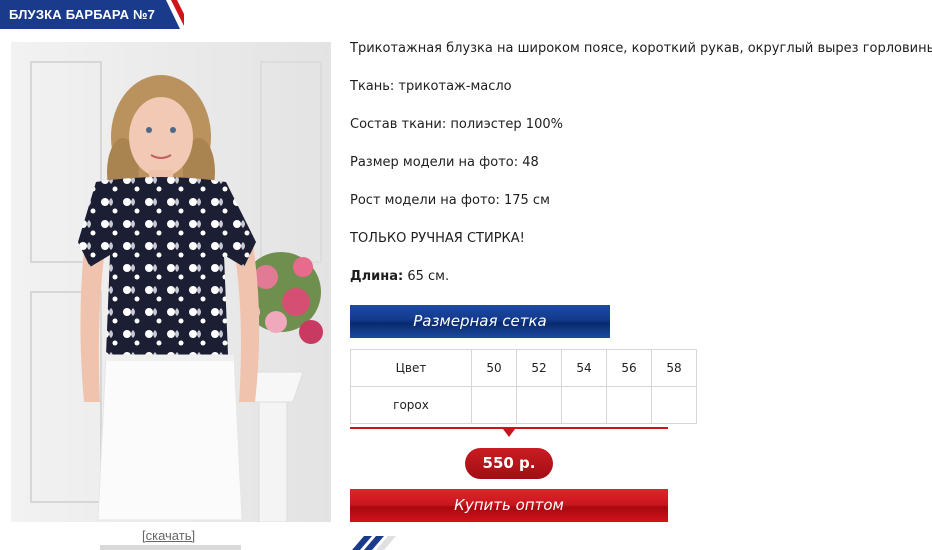 This screenshot has height=550, width=932. I want to click on thumbnail-preview, so click(170, 547).